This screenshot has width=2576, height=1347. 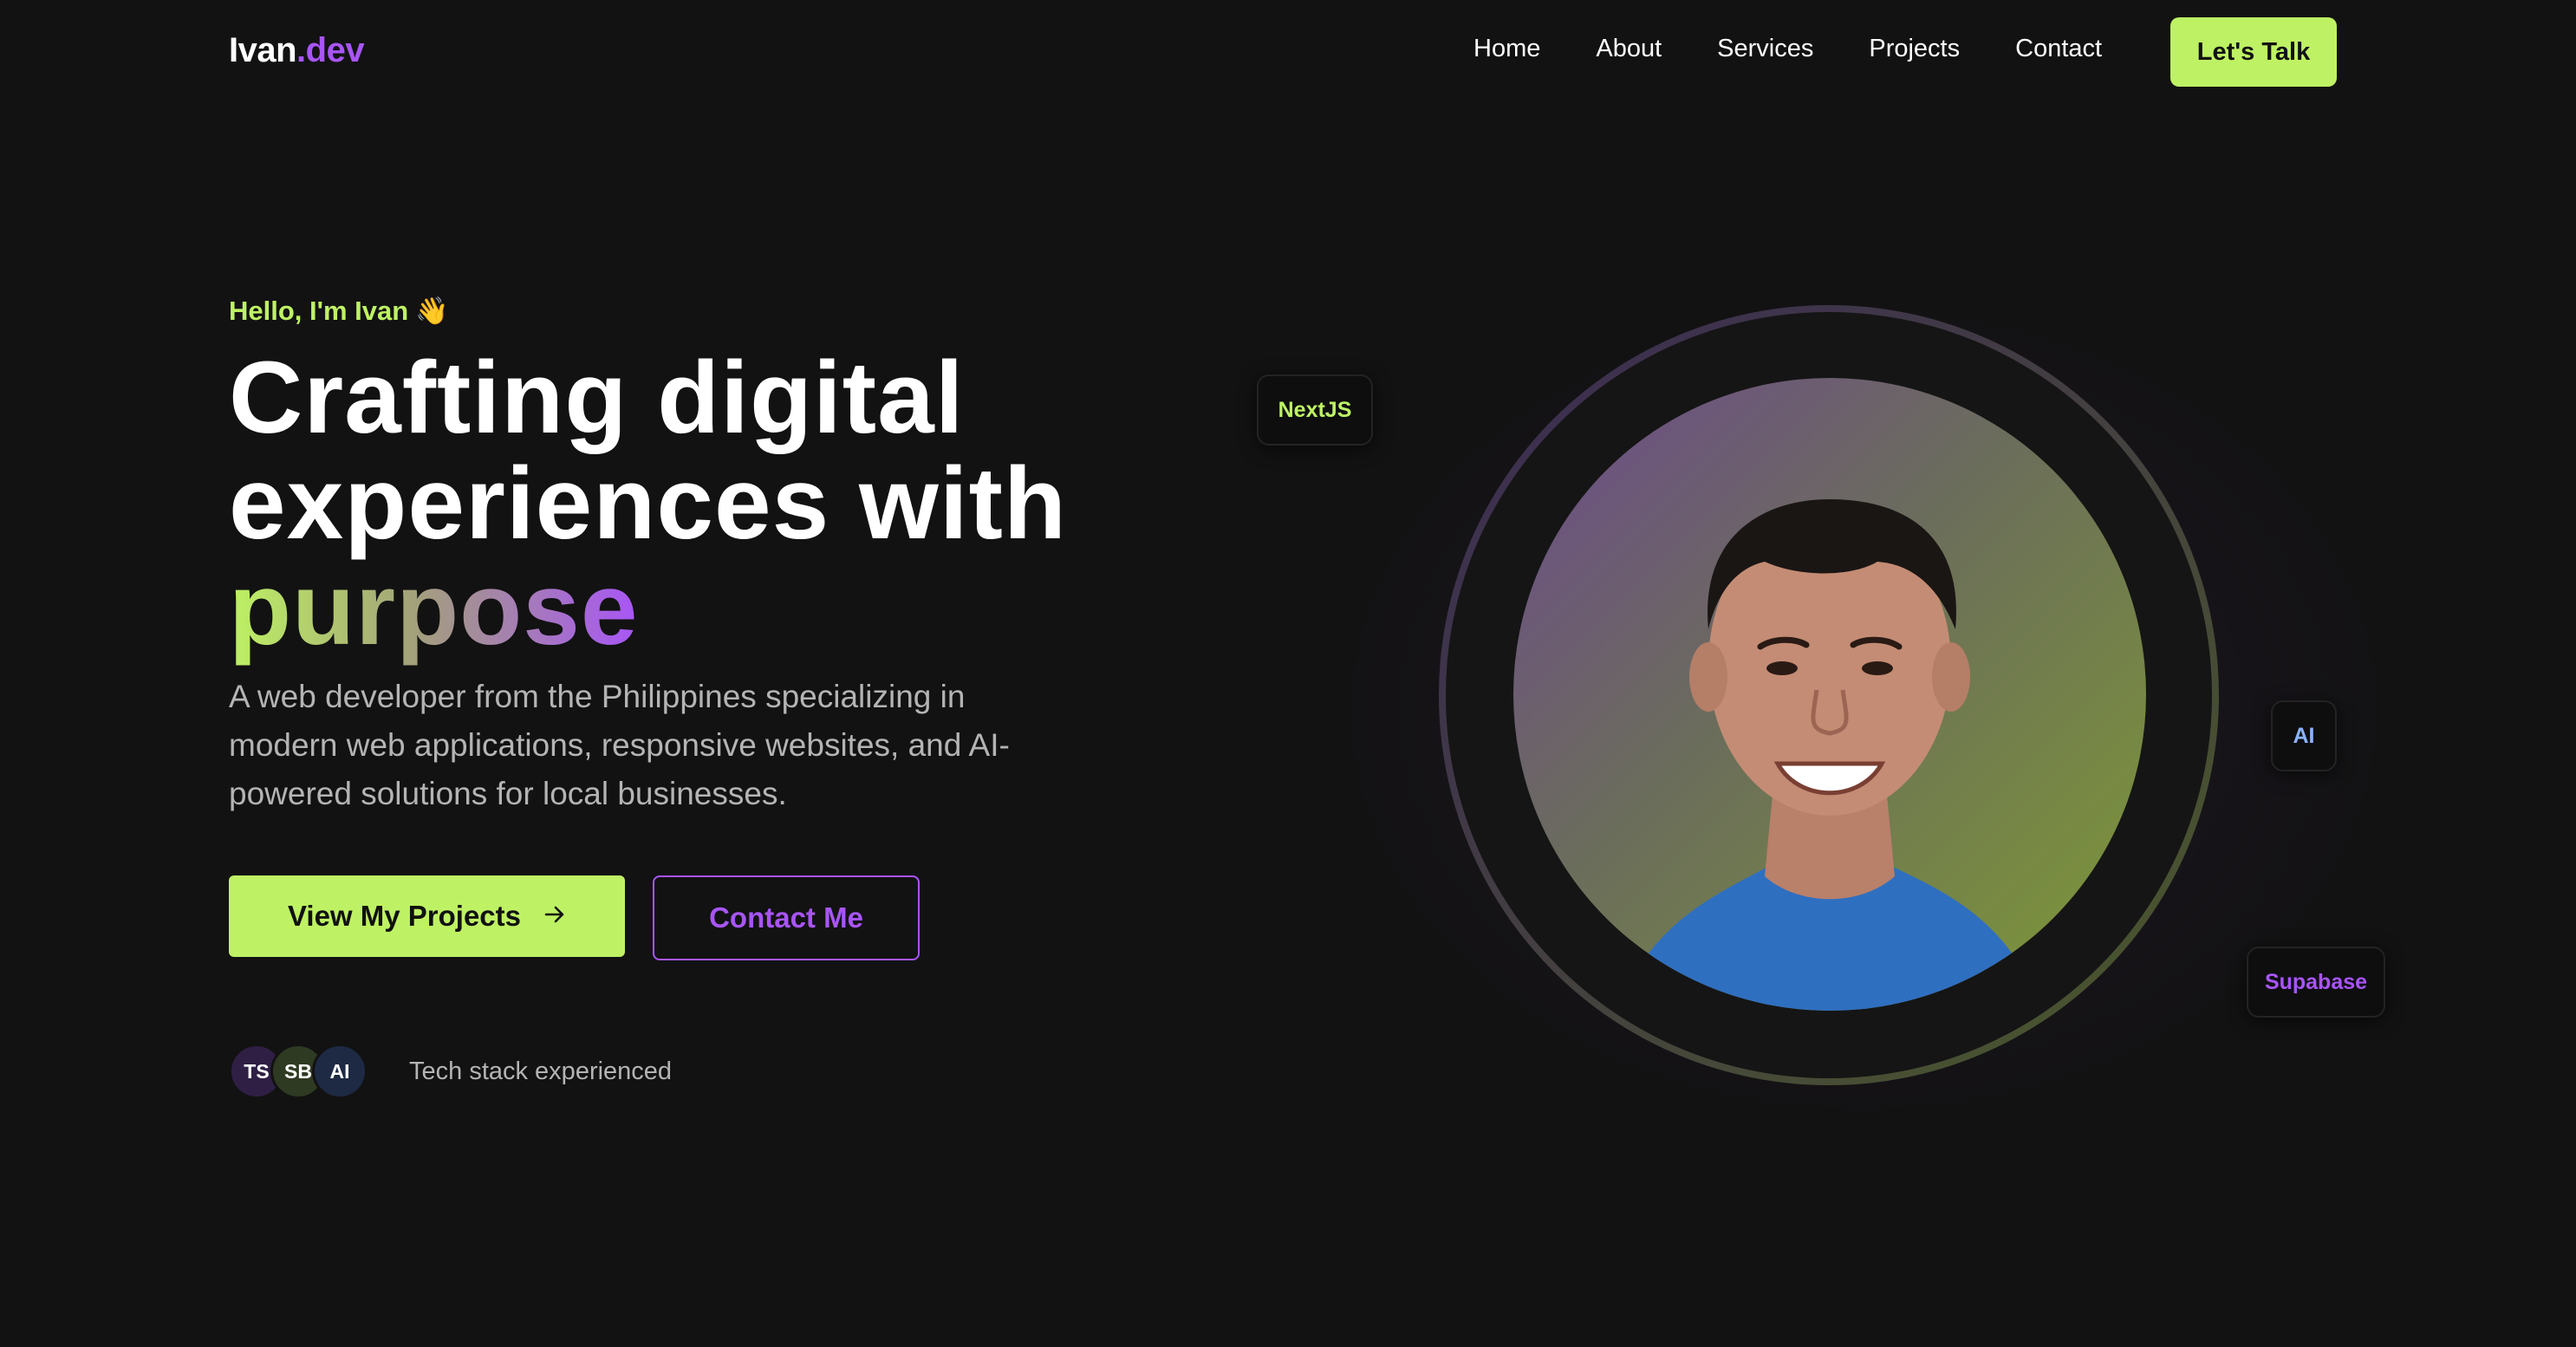 What do you see at coordinates (786, 917) in the screenshot?
I see `contact-me-button: Contact Me` at bounding box center [786, 917].